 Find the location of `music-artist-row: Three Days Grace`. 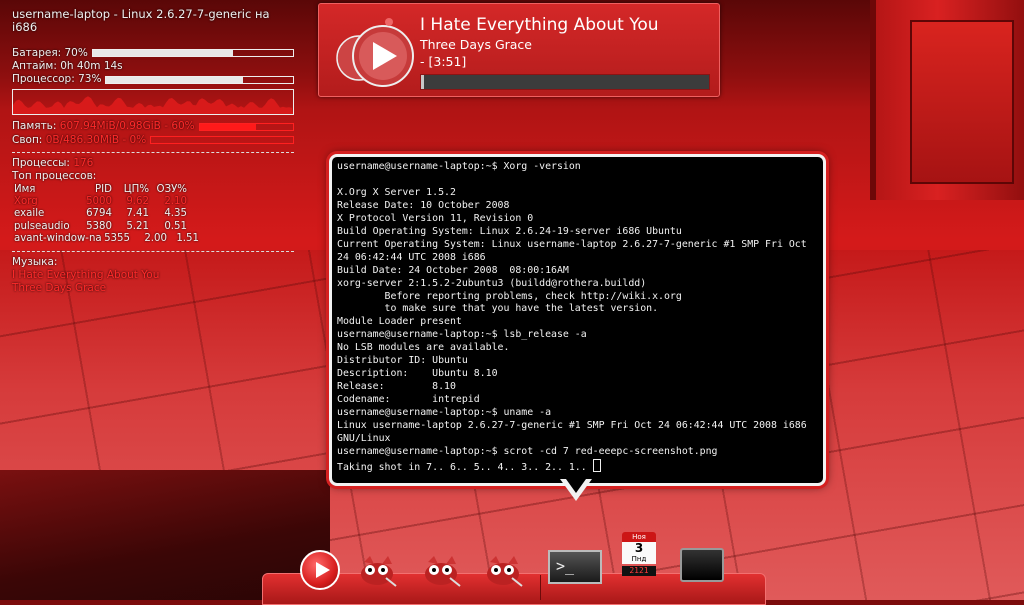

music-artist-row: Three Days Grace is located at coordinates (153, 288).